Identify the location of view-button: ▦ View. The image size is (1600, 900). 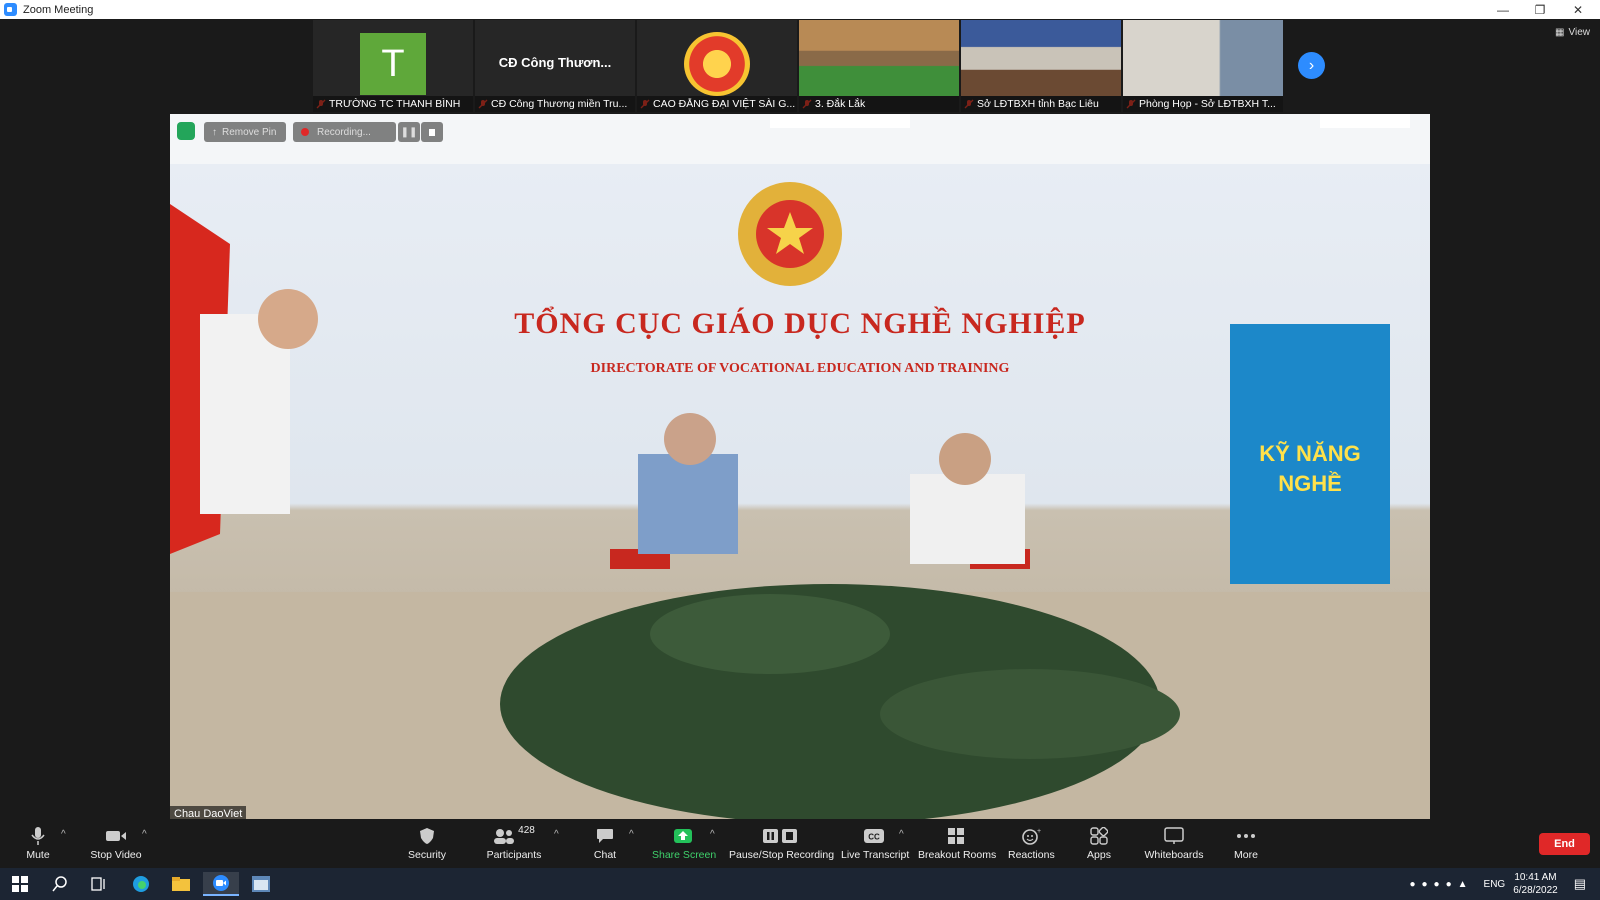
(1572, 32).